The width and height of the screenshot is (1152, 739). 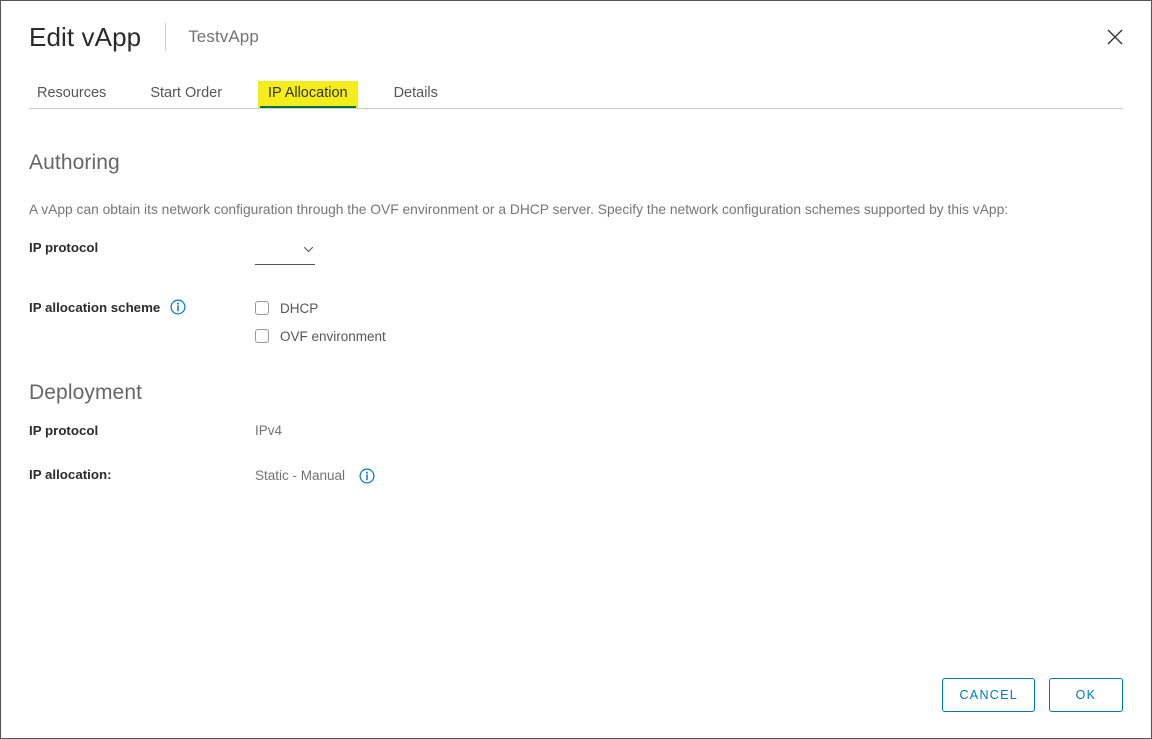 I want to click on deployment-ip-allocation-value-wrap: Static - Manual, so click(x=315, y=476).